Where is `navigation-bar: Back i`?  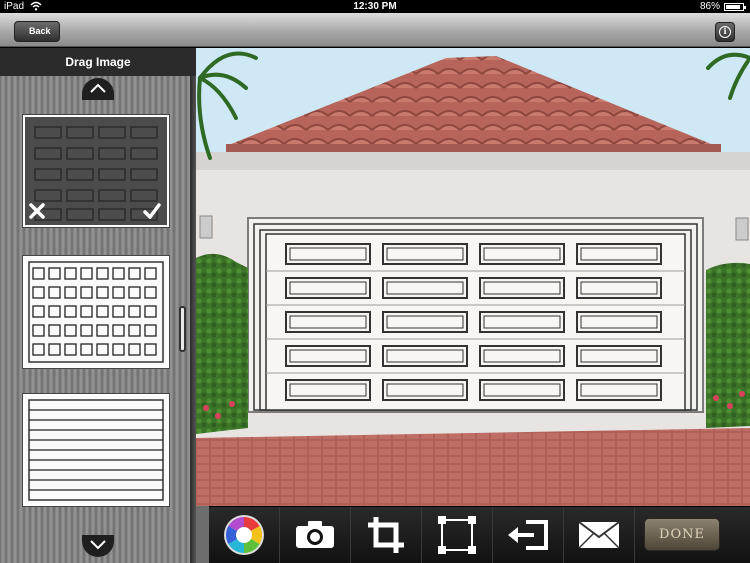 navigation-bar: Back i is located at coordinates (375, 30).